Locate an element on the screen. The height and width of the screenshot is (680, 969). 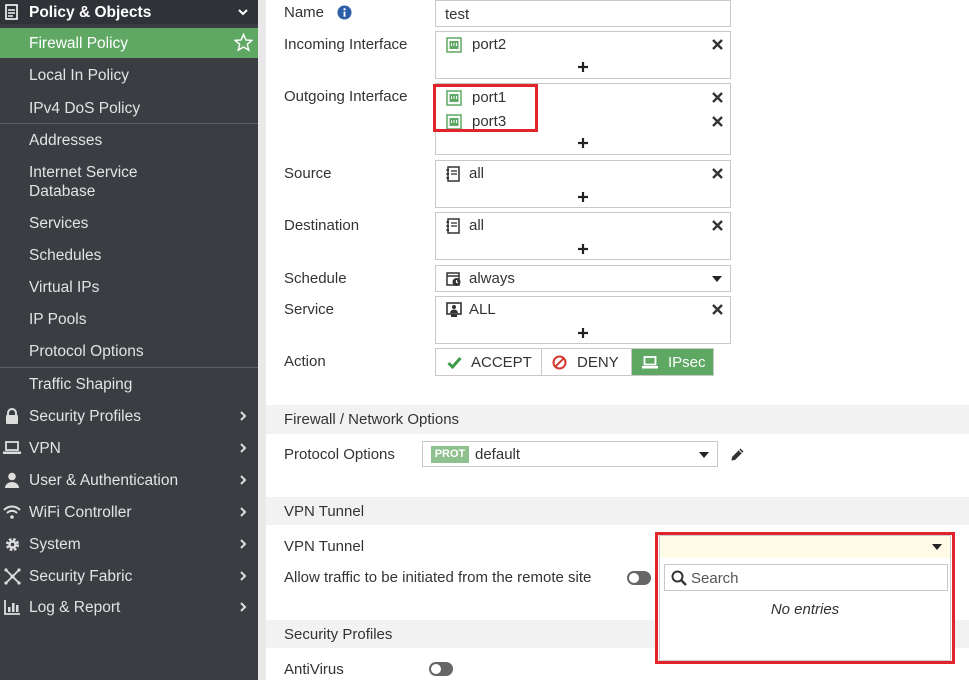
antivirus-toggle is located at coordinates (441, 669).